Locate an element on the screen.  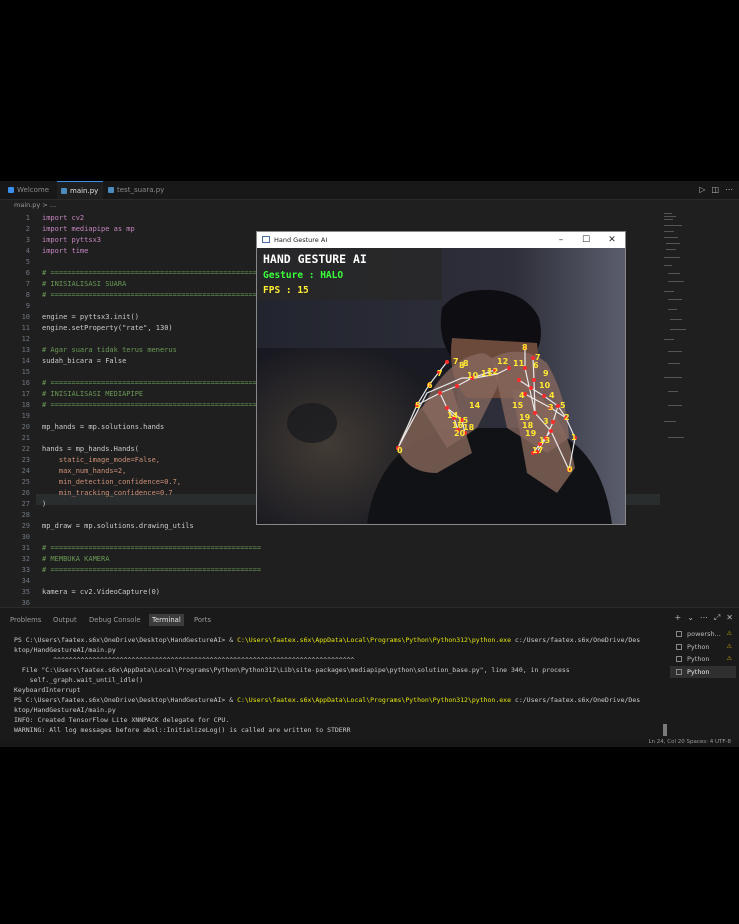
maximize-icon: ☐ is located at coordinates (586, 240).